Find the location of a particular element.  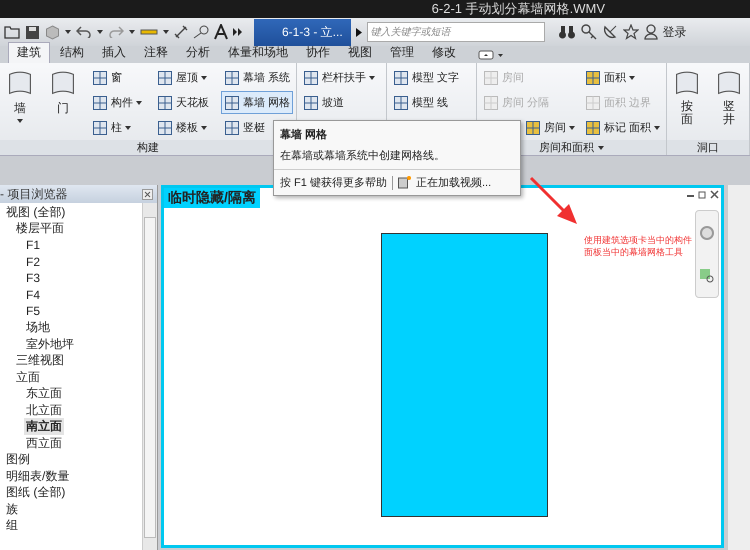

panel-title: 房间和面积 is located at coordinates (566, 147).